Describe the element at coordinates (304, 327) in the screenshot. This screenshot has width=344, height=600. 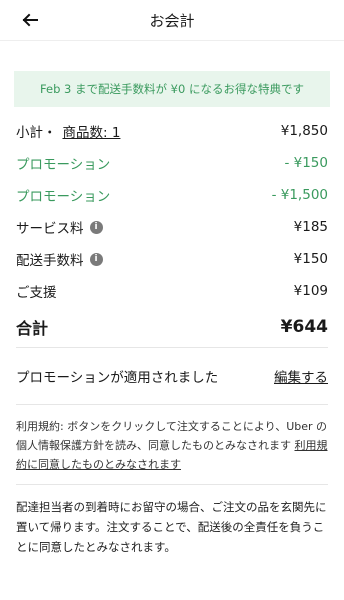
I see `total-value: ¥644` at that location.